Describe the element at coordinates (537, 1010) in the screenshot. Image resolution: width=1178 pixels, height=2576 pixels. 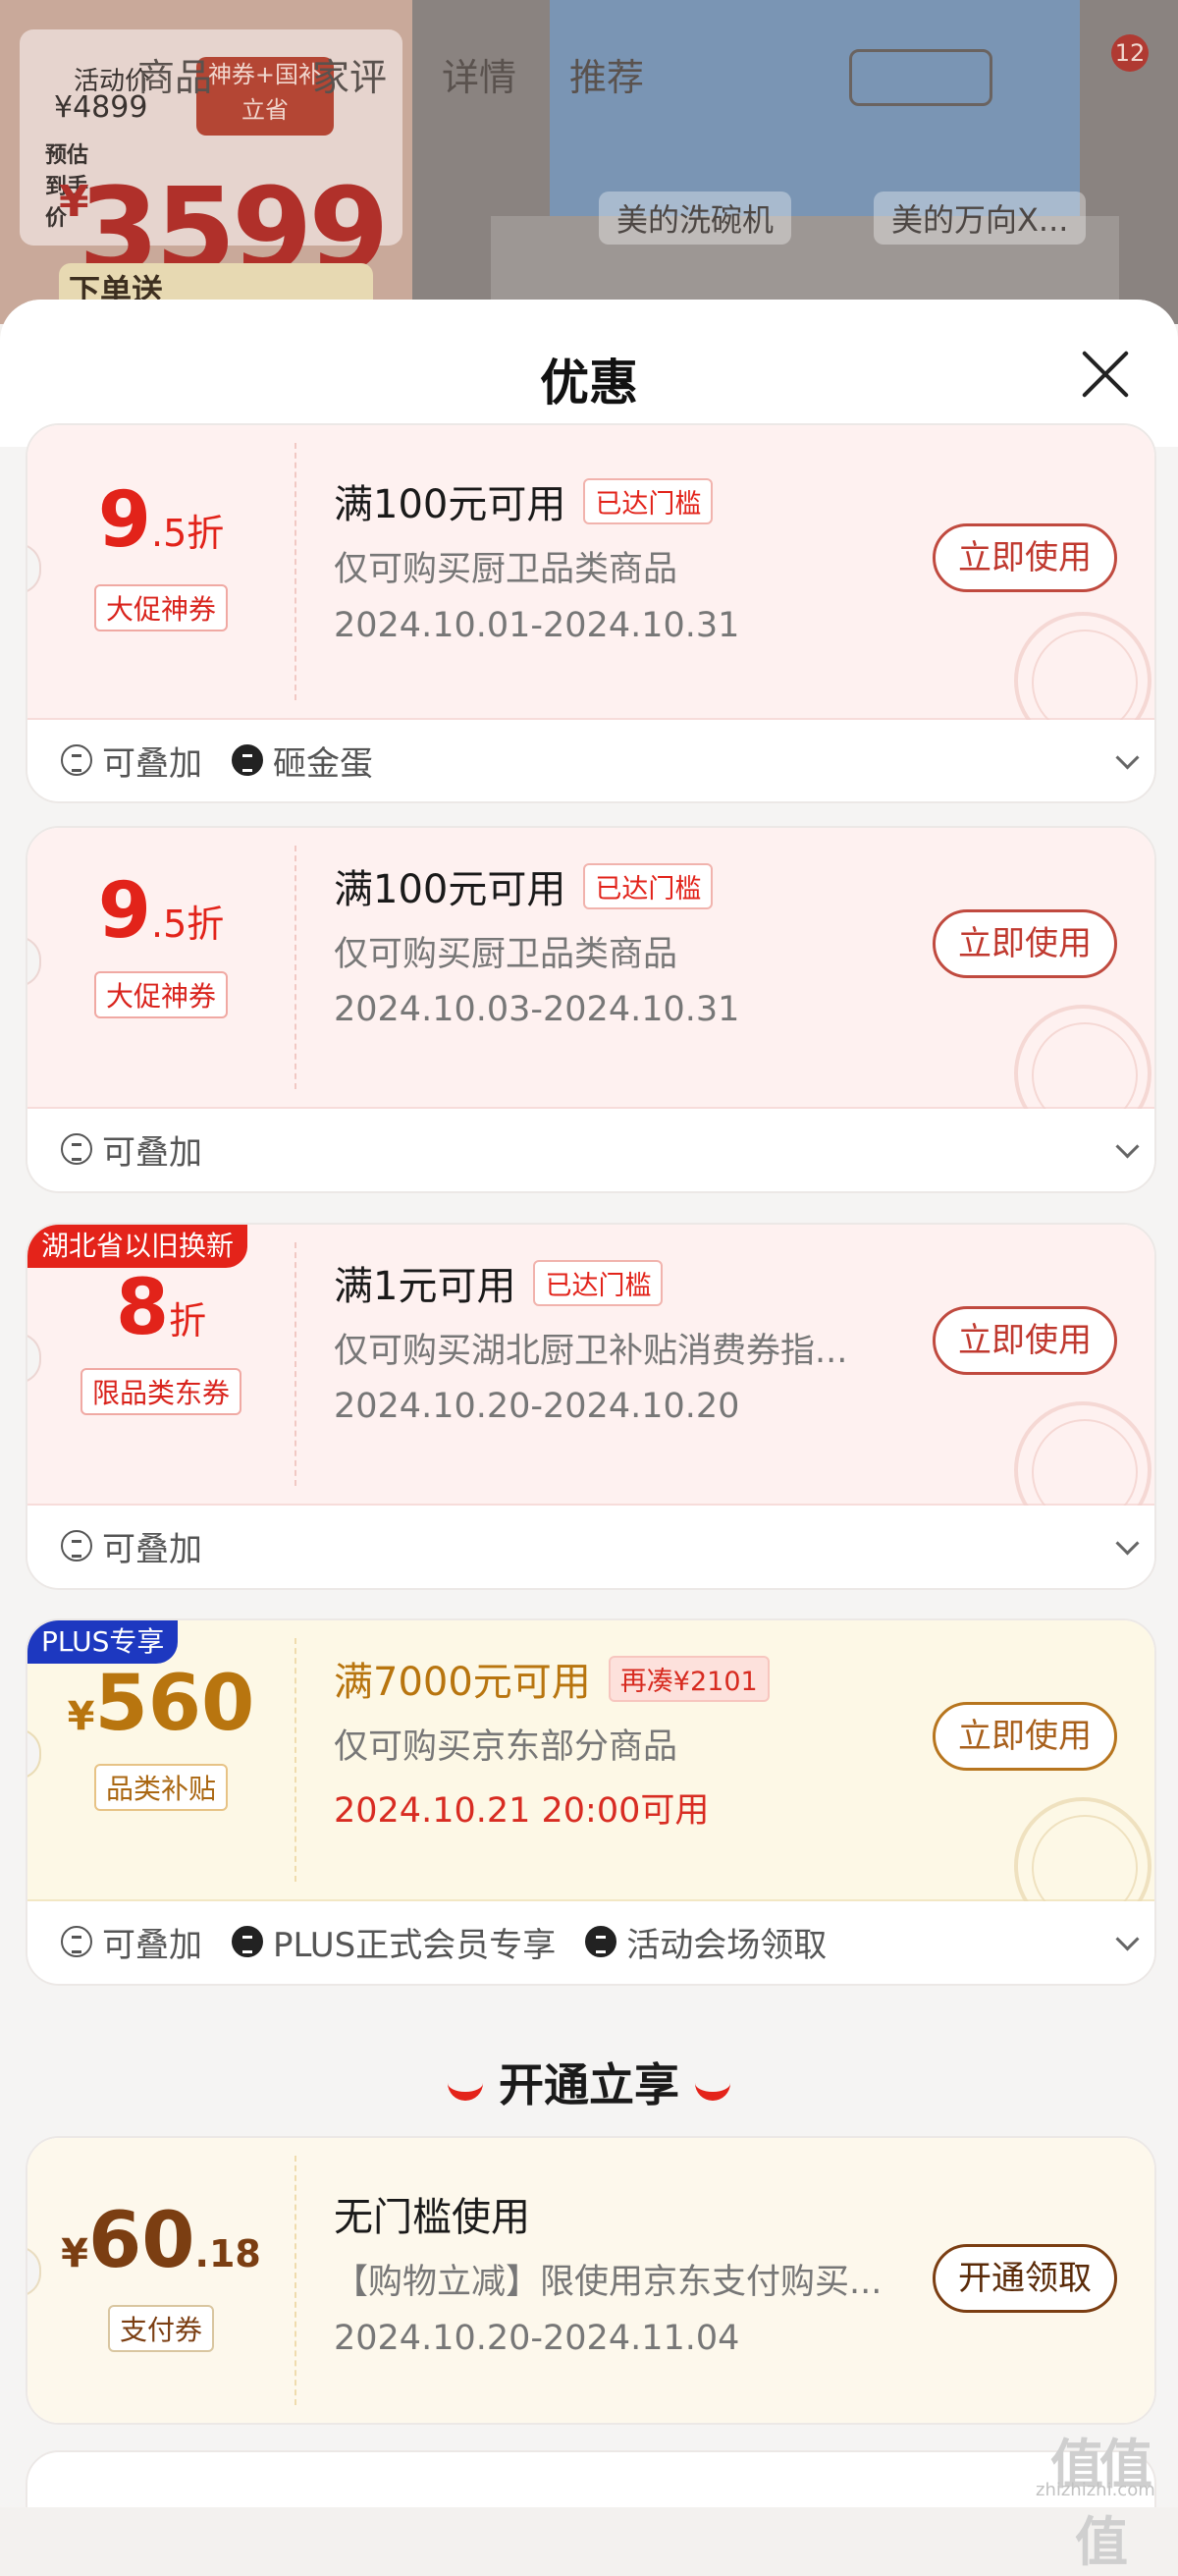
I see `coupon-date: 2024.10.03-2024.10.31` at that location.